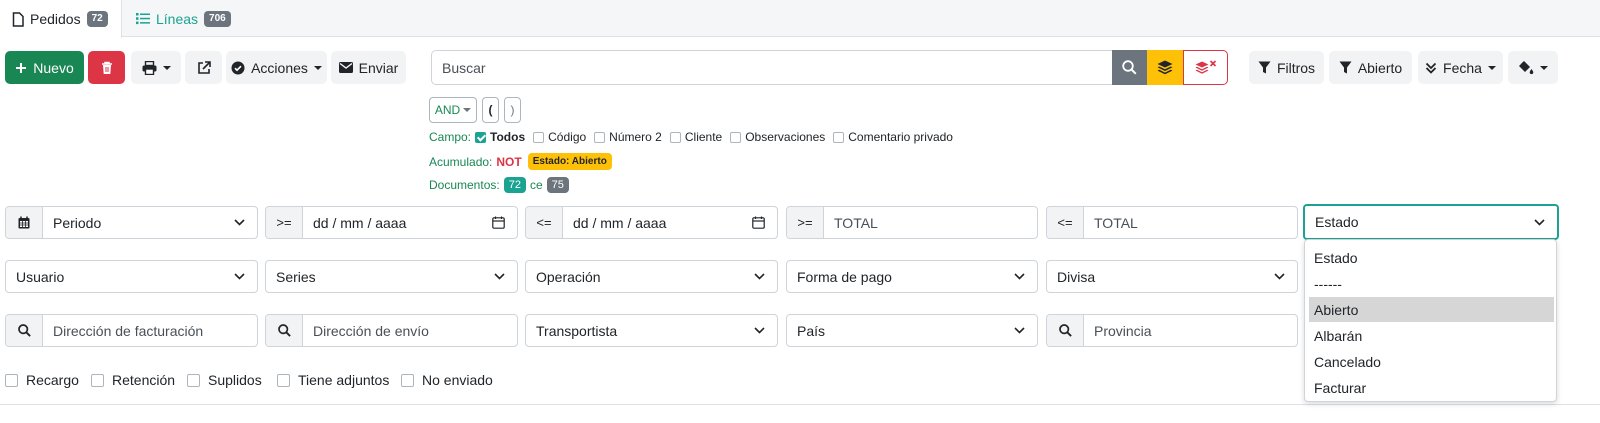 The height and width of the screenshot is (423, 1600). What do you see at coordinates (800, 404) in the screenshot?
I see `divider` at bounding box center [800, 404].